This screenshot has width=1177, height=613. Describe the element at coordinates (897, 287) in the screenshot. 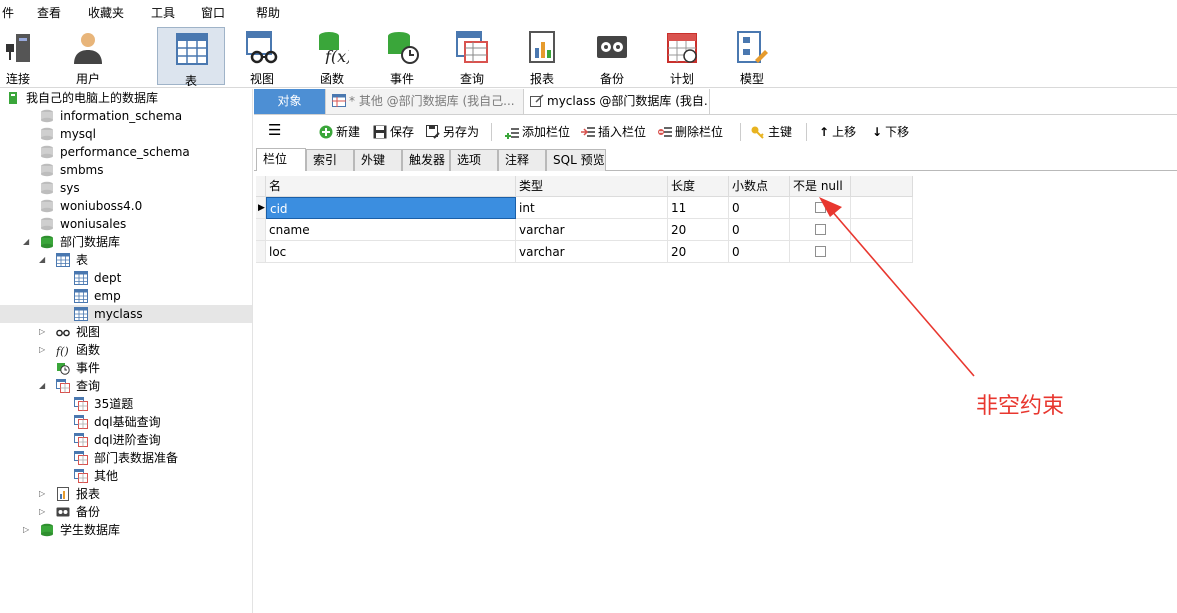

I see `annotation-arrow` at that location.